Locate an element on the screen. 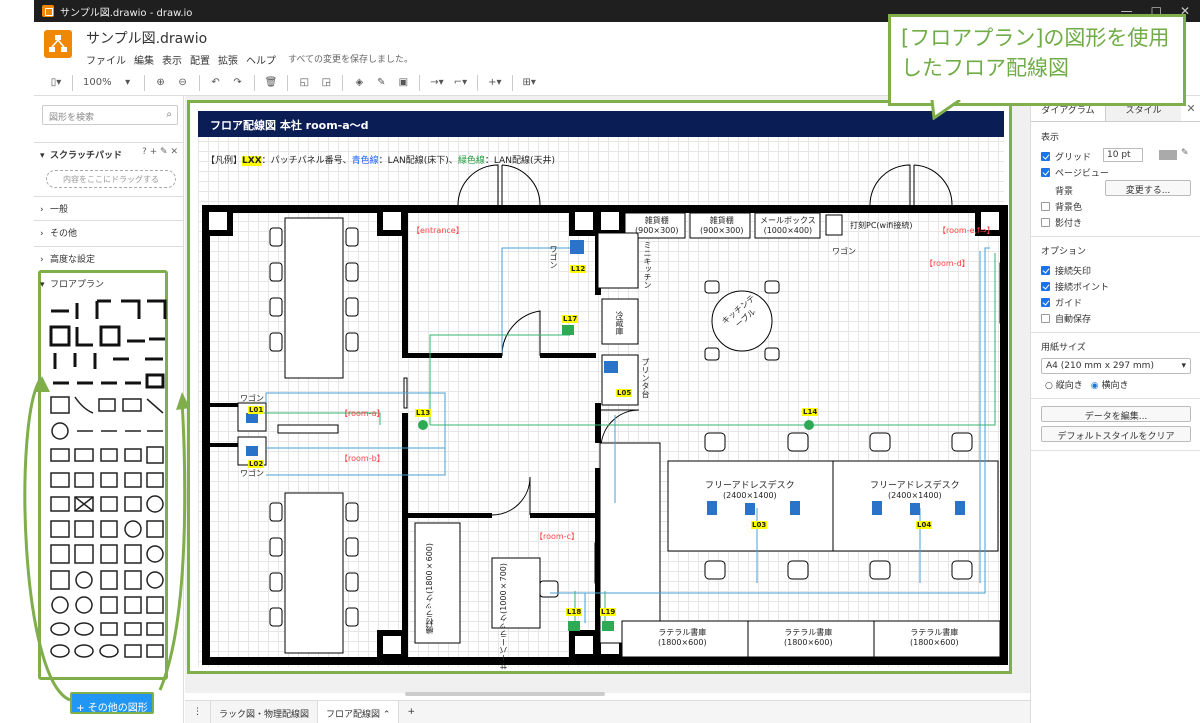 This screenshot has width=1200, height=723. delete-icon: 🗑 is located at coordinates (271, 82).